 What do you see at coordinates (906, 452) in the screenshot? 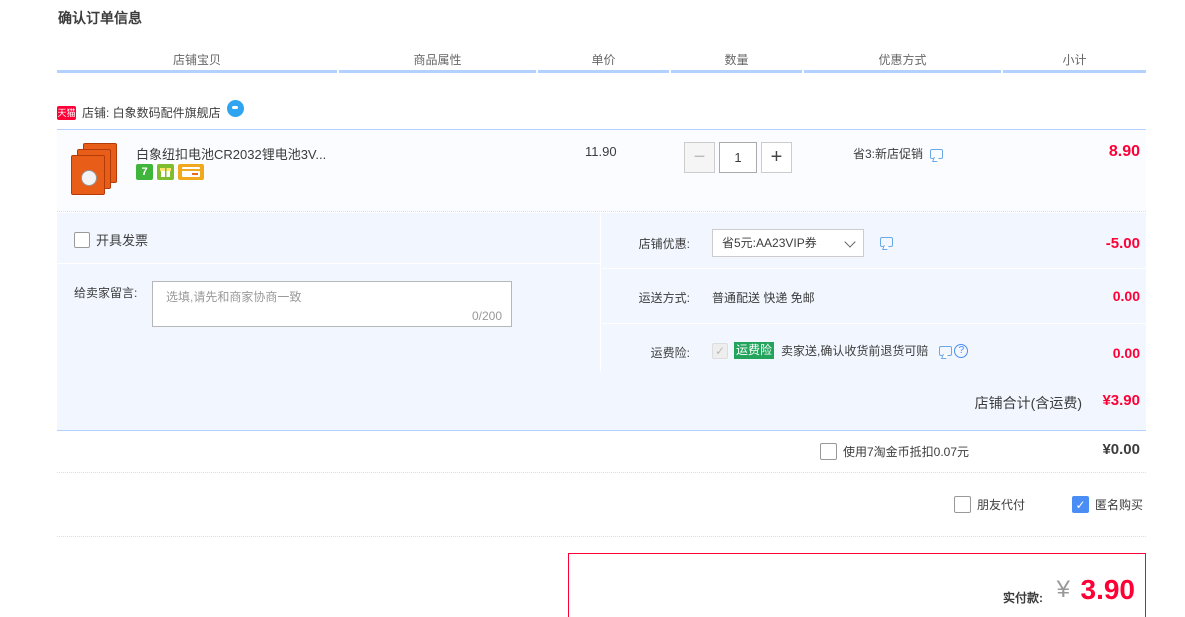
I see `taobao-coins-label: 使用7淘金币抵扣0.07元` at bounding box center [906, 452].